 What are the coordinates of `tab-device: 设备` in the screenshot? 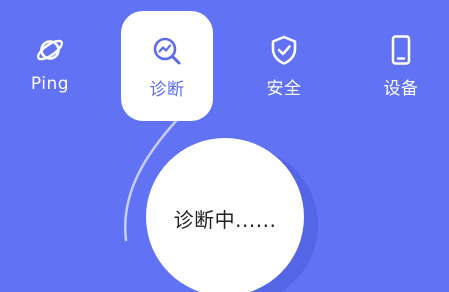 It's located at (401, 74).